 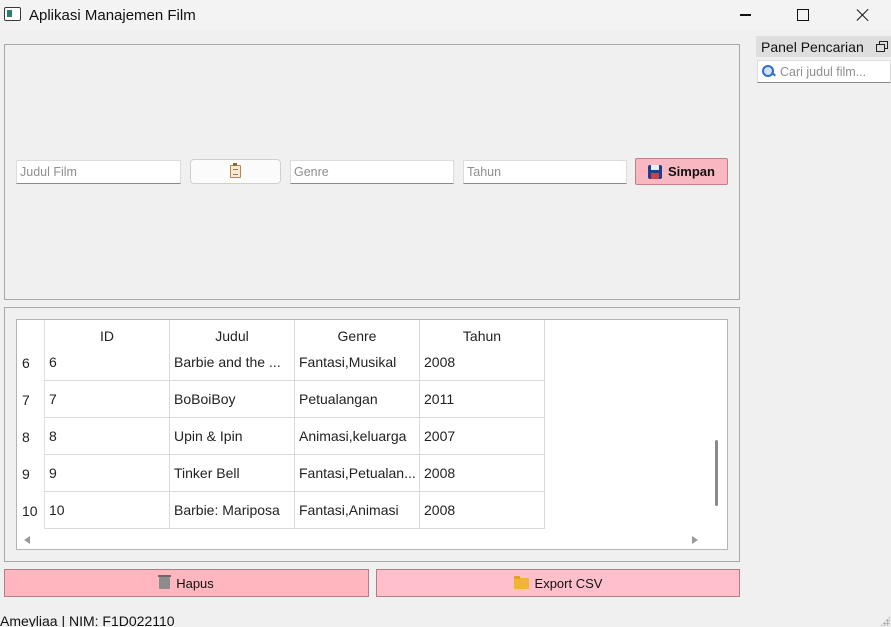 What do you see at coordinates (12, 14) in the screenshot?
I see `app-window-icon` at bounding box center [12, 14].